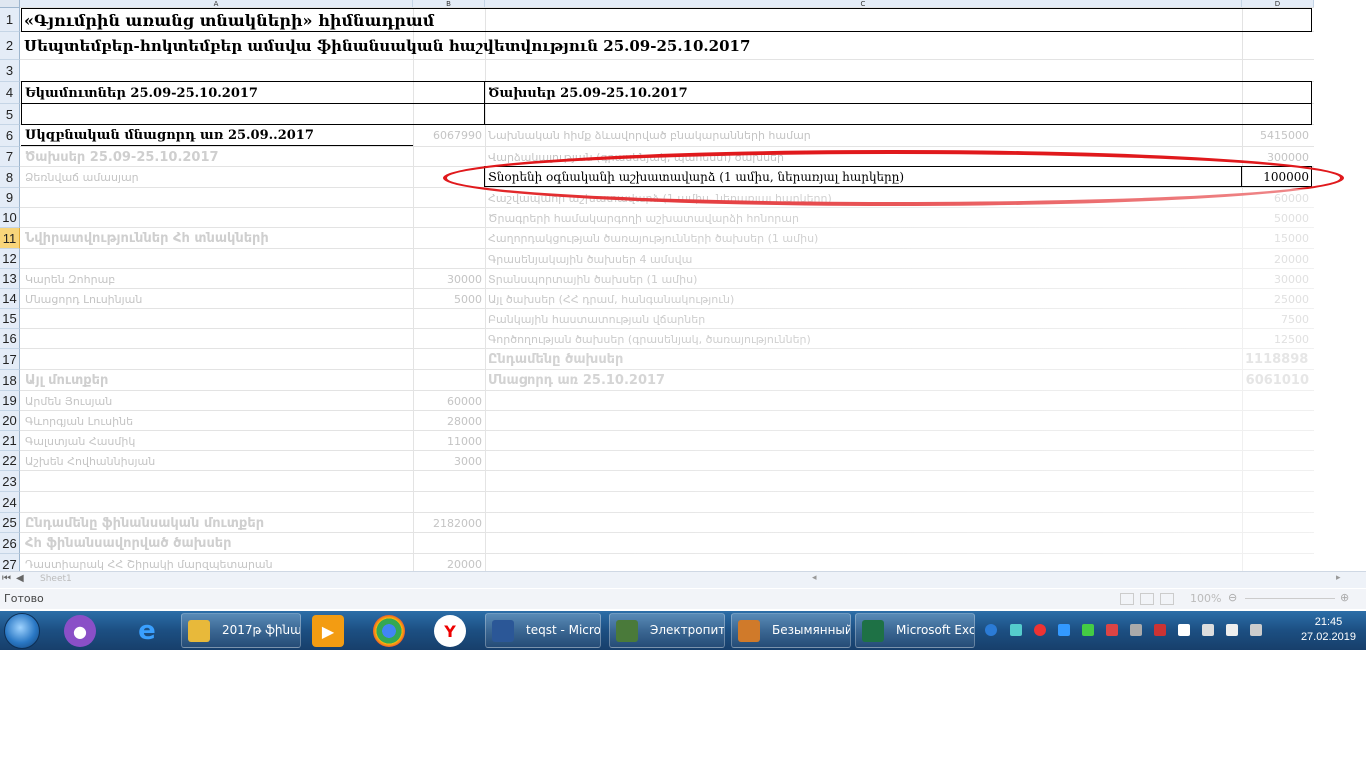 This screenshot has width=1366, height=768. What do you see at coordinates (991, 630) in the screenshot?
I see `skype-icon` at bounding box center [991, 630].